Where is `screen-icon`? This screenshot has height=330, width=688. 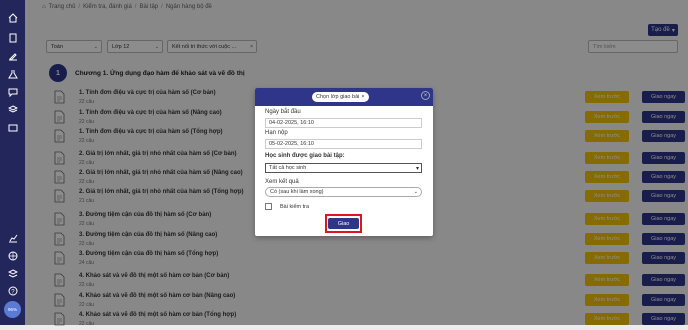 screen-icon is located at coordinates (12, 127).